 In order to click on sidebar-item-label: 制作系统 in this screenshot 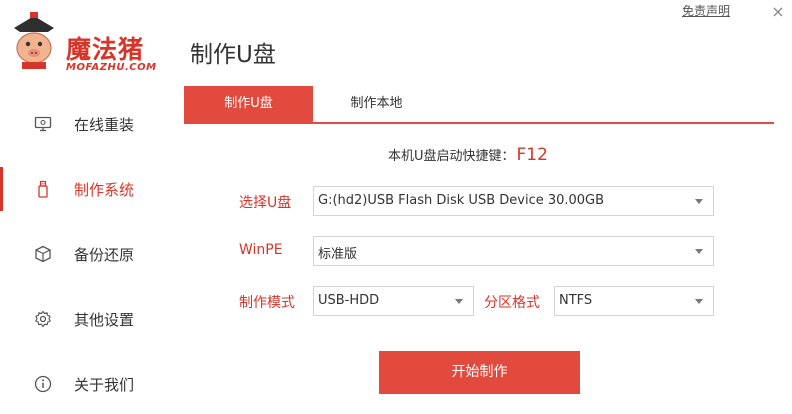, I will do `click(104, 189)`.